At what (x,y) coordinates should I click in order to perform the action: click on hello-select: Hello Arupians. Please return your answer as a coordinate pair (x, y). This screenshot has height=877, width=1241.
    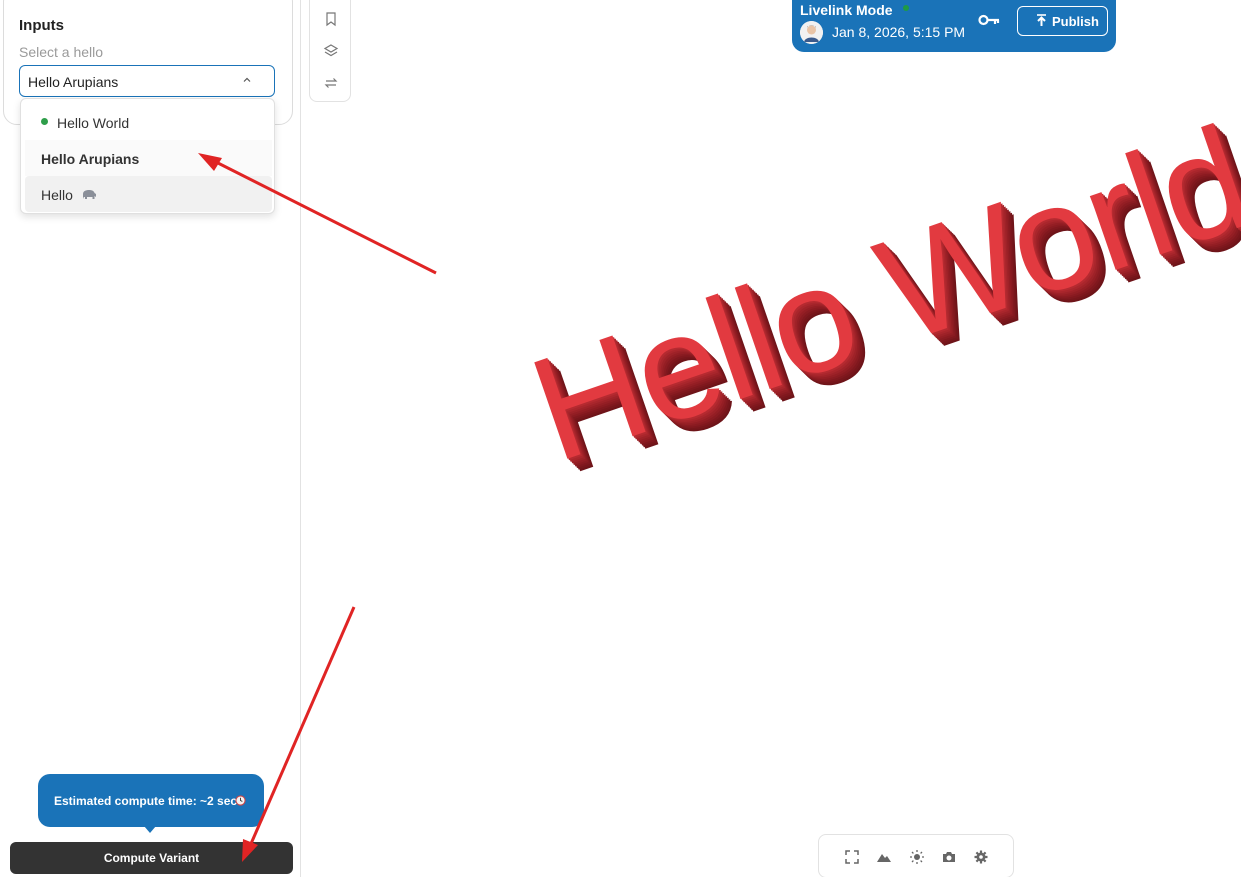
    Looking at the image, I should click on (147, 81).